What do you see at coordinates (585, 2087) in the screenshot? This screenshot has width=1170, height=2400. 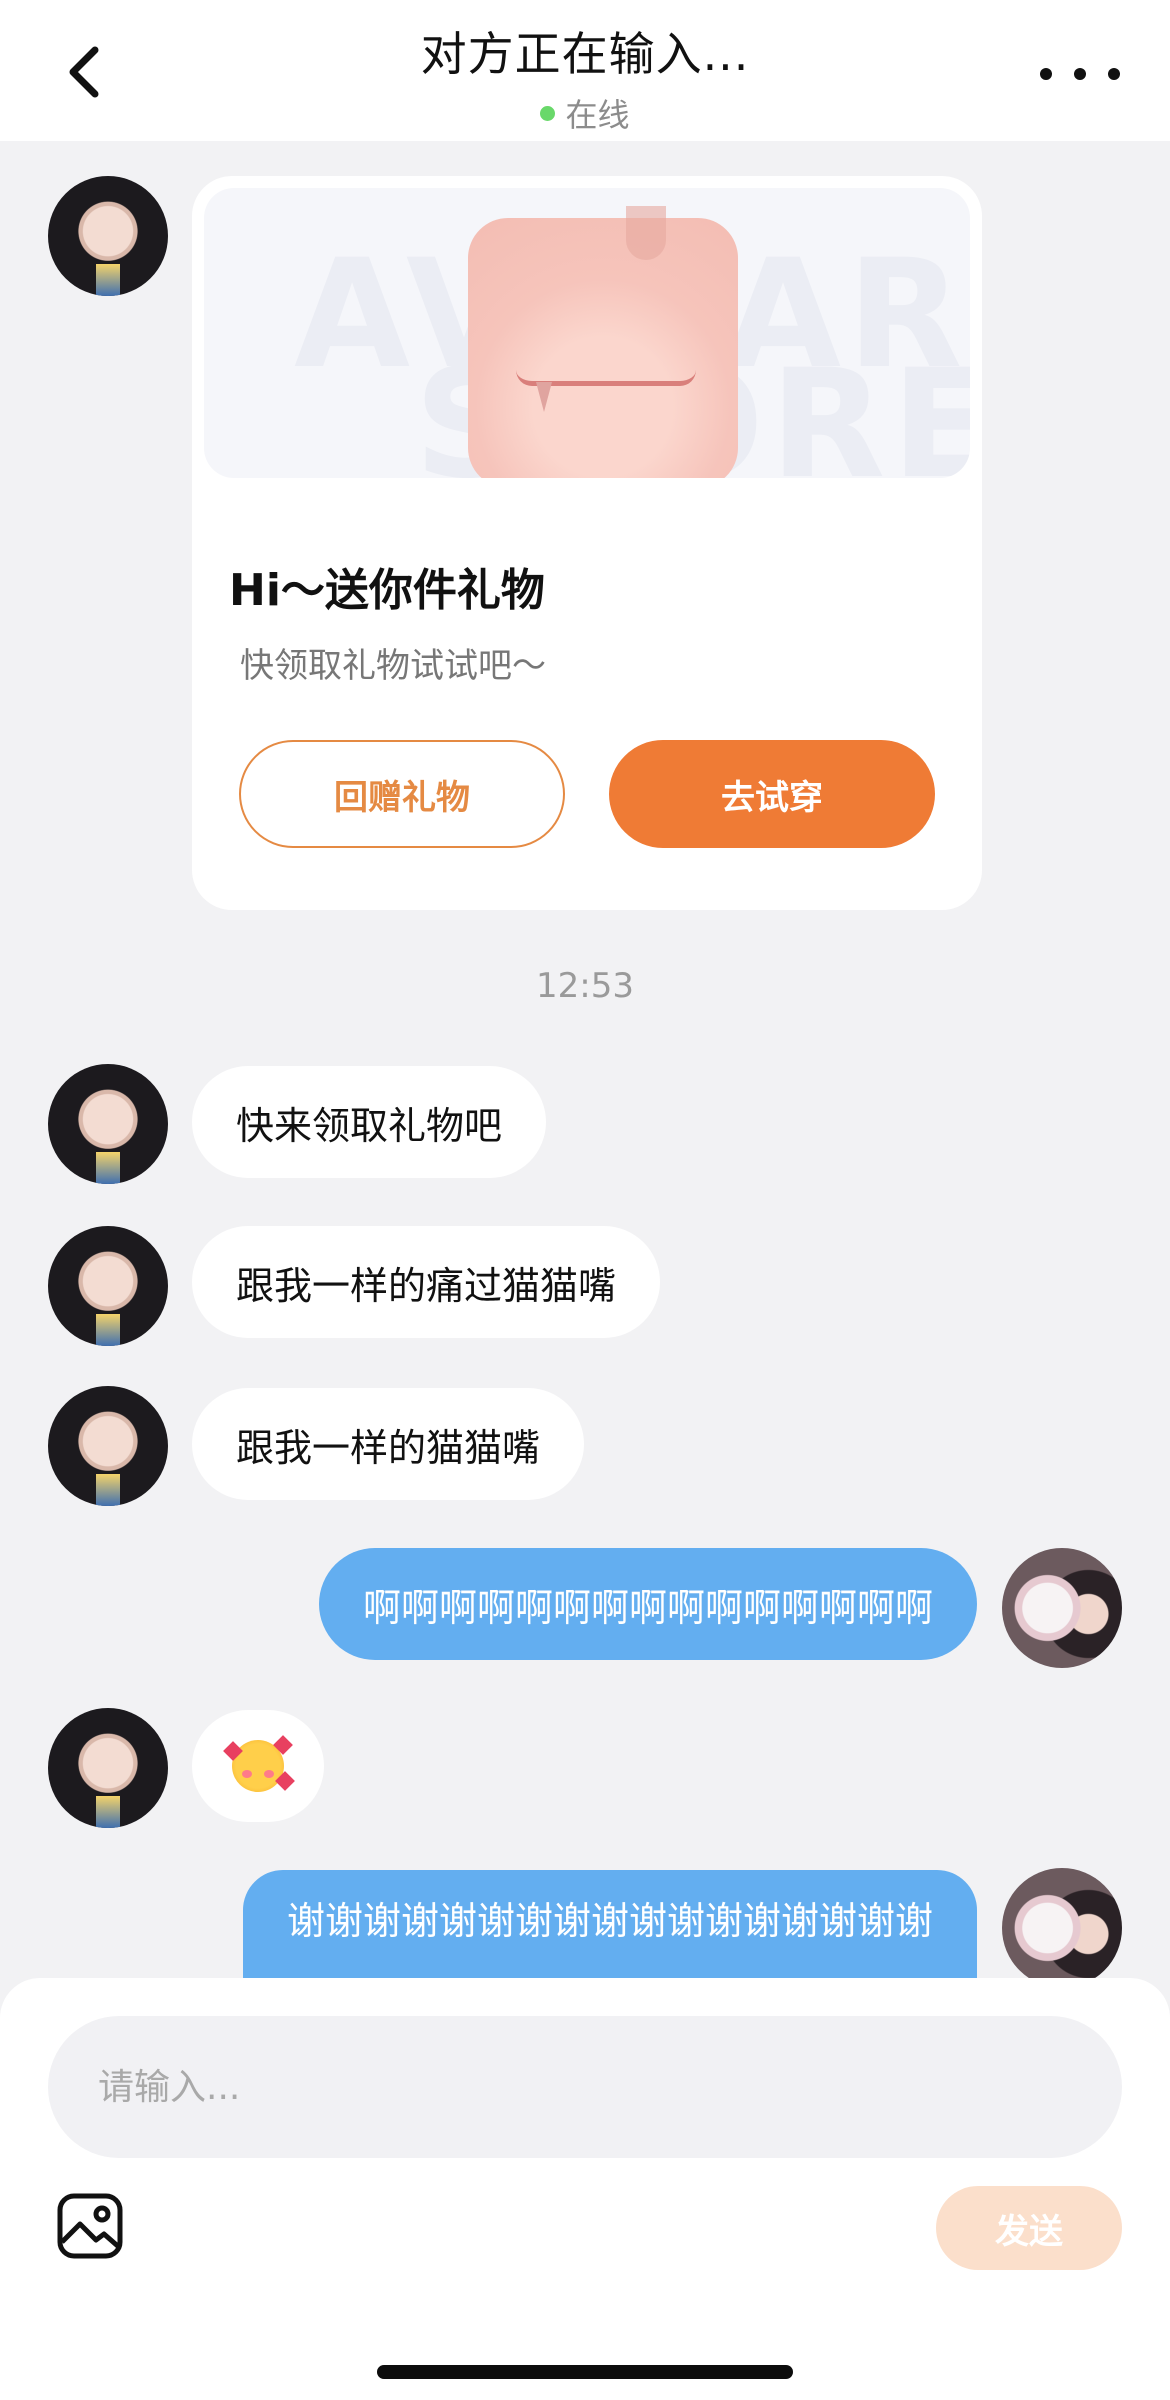 I see `message-input` at bounding box center [585, 2087].